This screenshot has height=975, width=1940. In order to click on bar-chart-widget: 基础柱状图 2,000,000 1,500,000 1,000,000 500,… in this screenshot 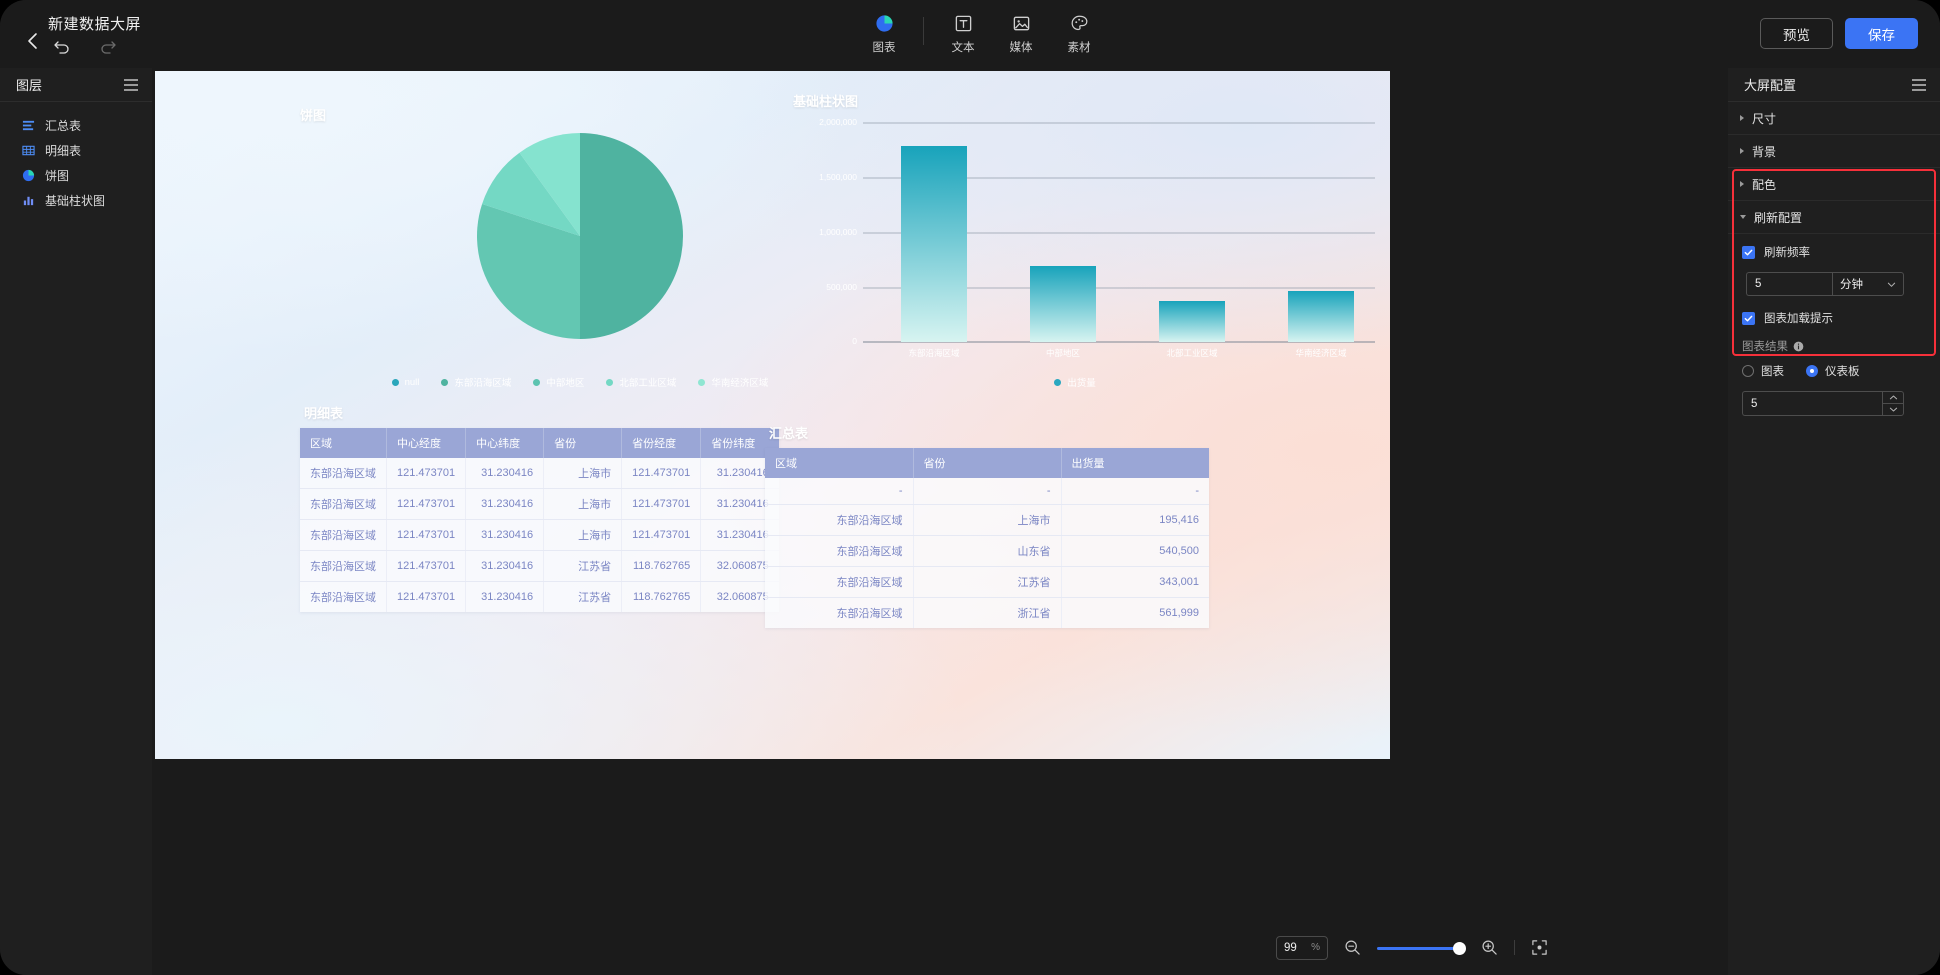, I will do `click(1075, 248)`.